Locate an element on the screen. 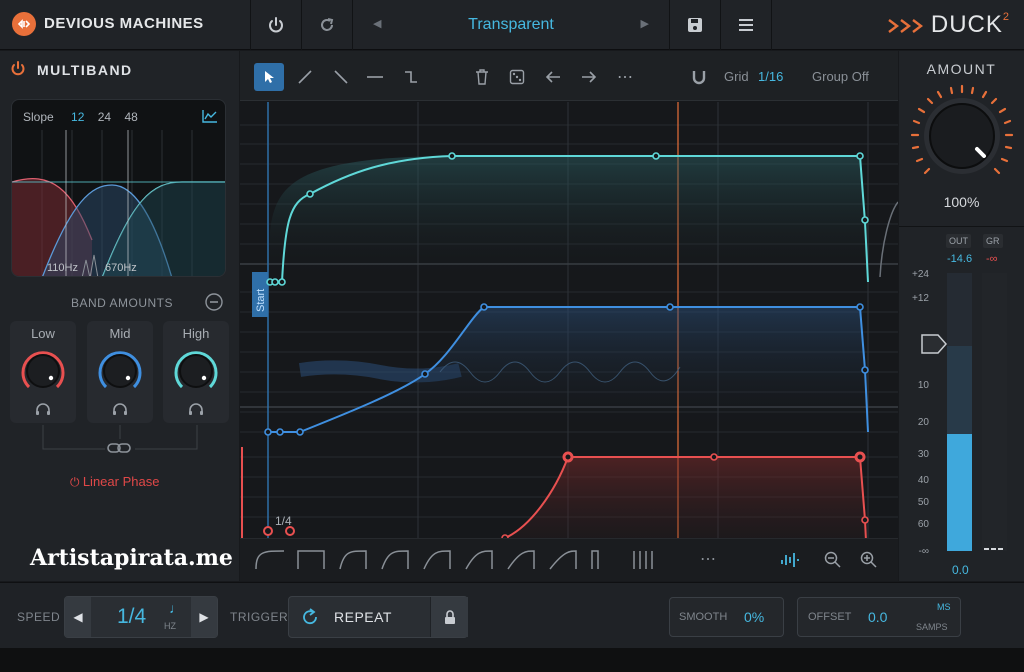 This screenshot has height=672, width=1024. flat-line-tool is located at coordinates (375, 77).